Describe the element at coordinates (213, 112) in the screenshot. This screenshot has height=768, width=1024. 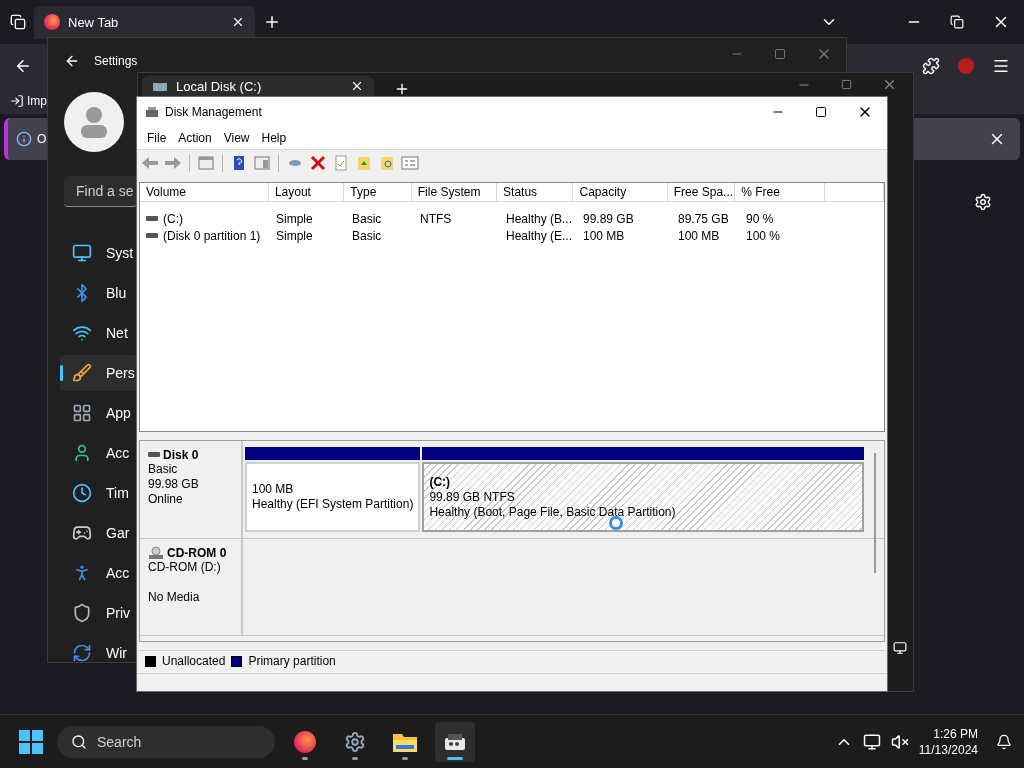
I see `window-title: Disk Management` at that location.